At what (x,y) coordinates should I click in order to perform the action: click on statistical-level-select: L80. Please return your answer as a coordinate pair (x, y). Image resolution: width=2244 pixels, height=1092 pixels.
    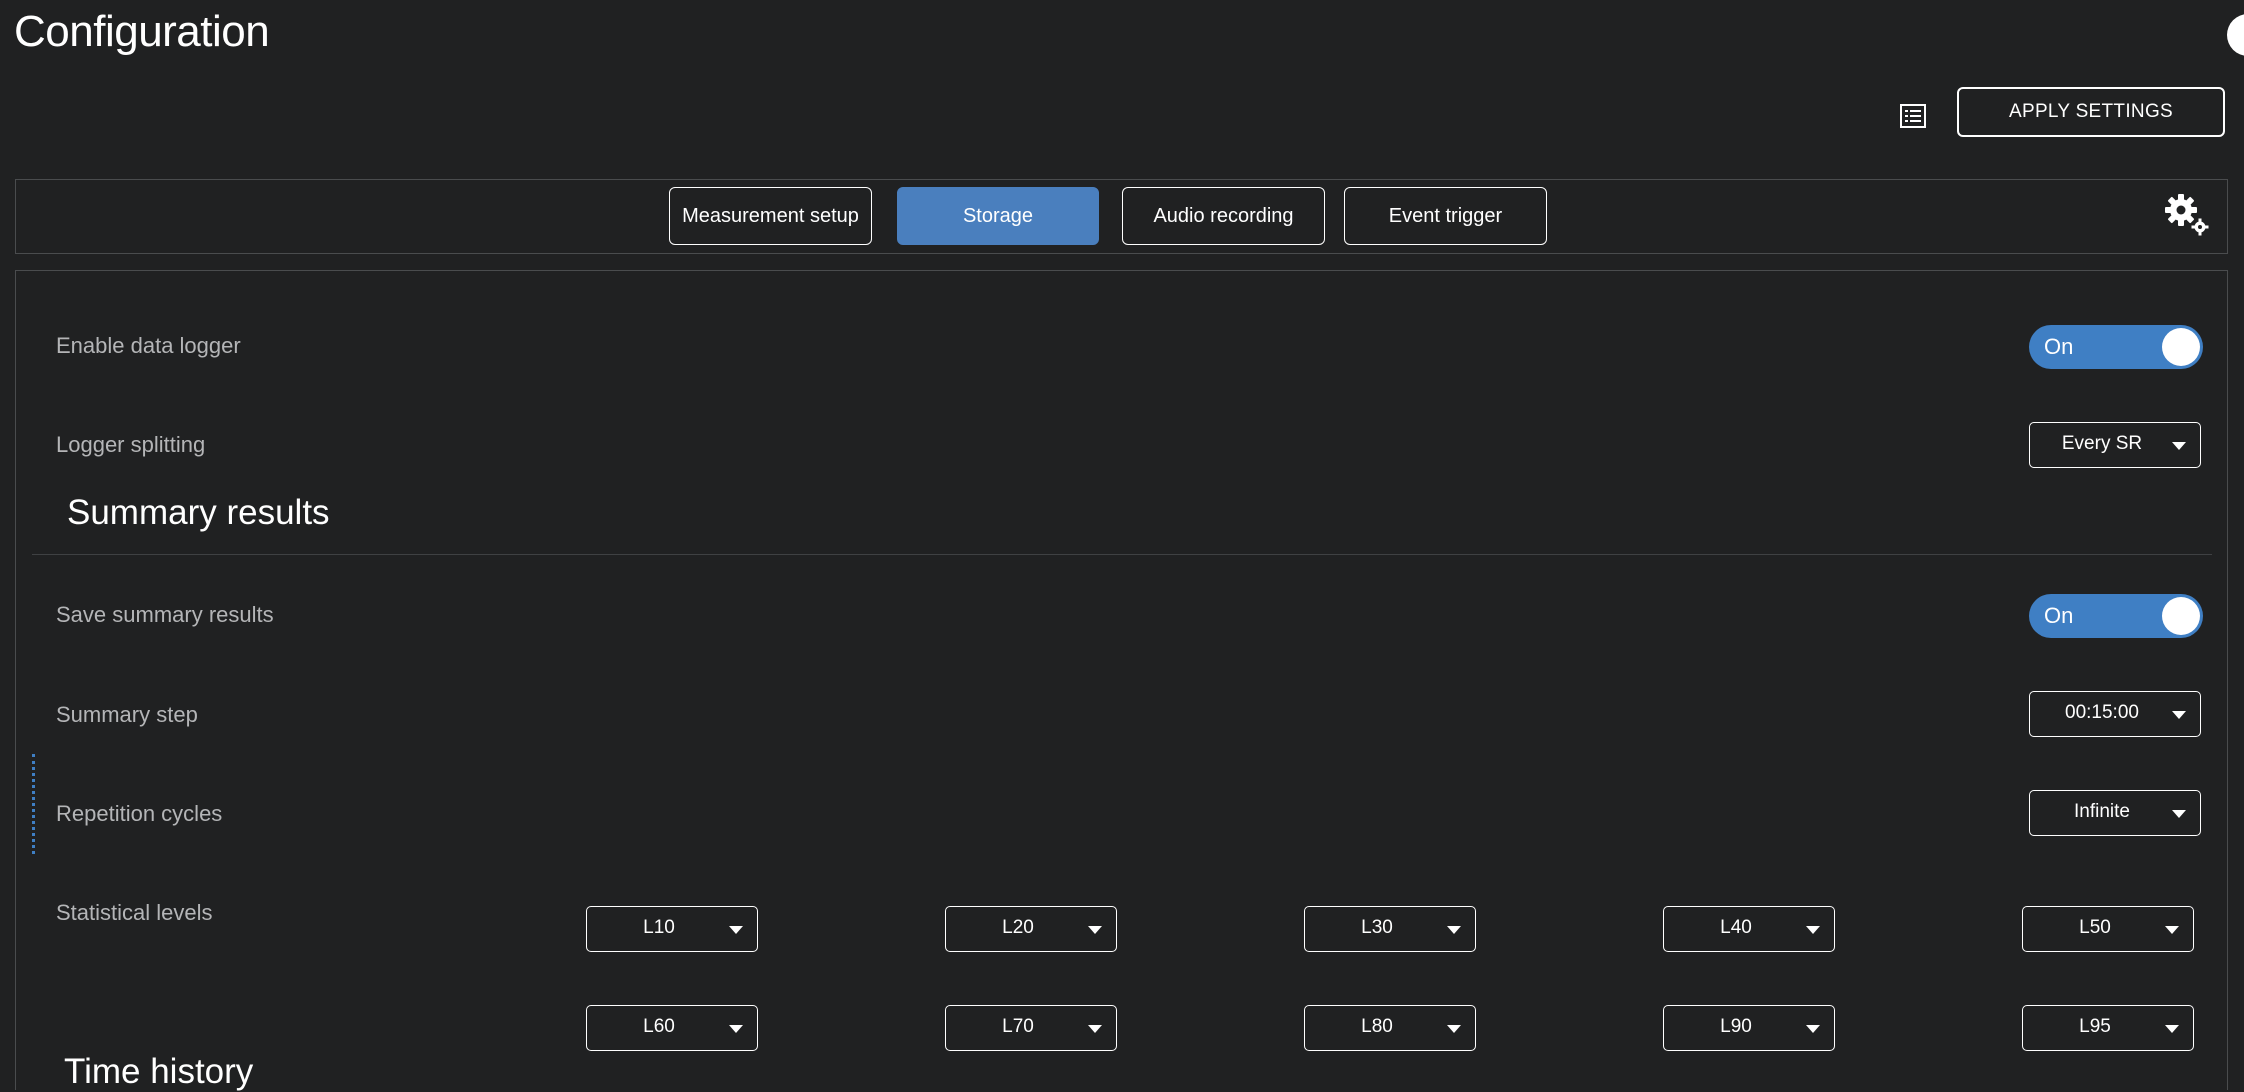
    Looking at the image, I should click on (1390, 1028).